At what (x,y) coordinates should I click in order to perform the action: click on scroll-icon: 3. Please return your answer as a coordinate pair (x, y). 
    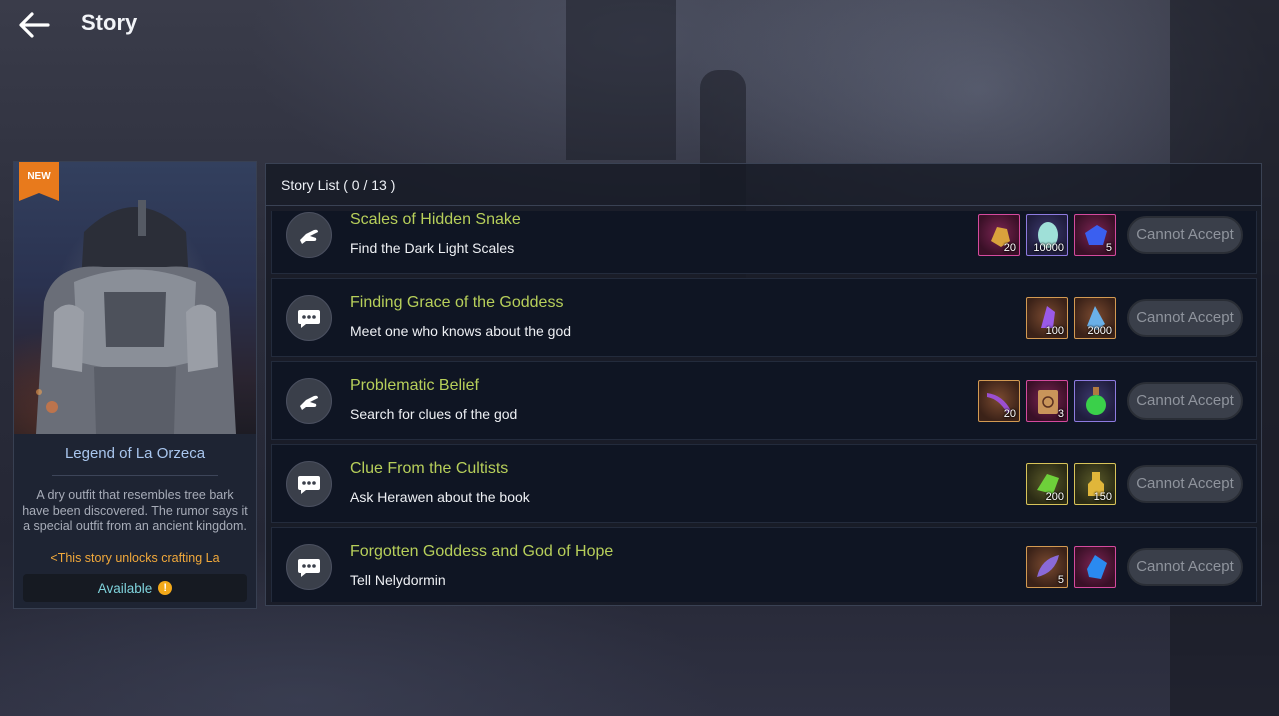
    Looking at the image, I should click on (1047, 401).